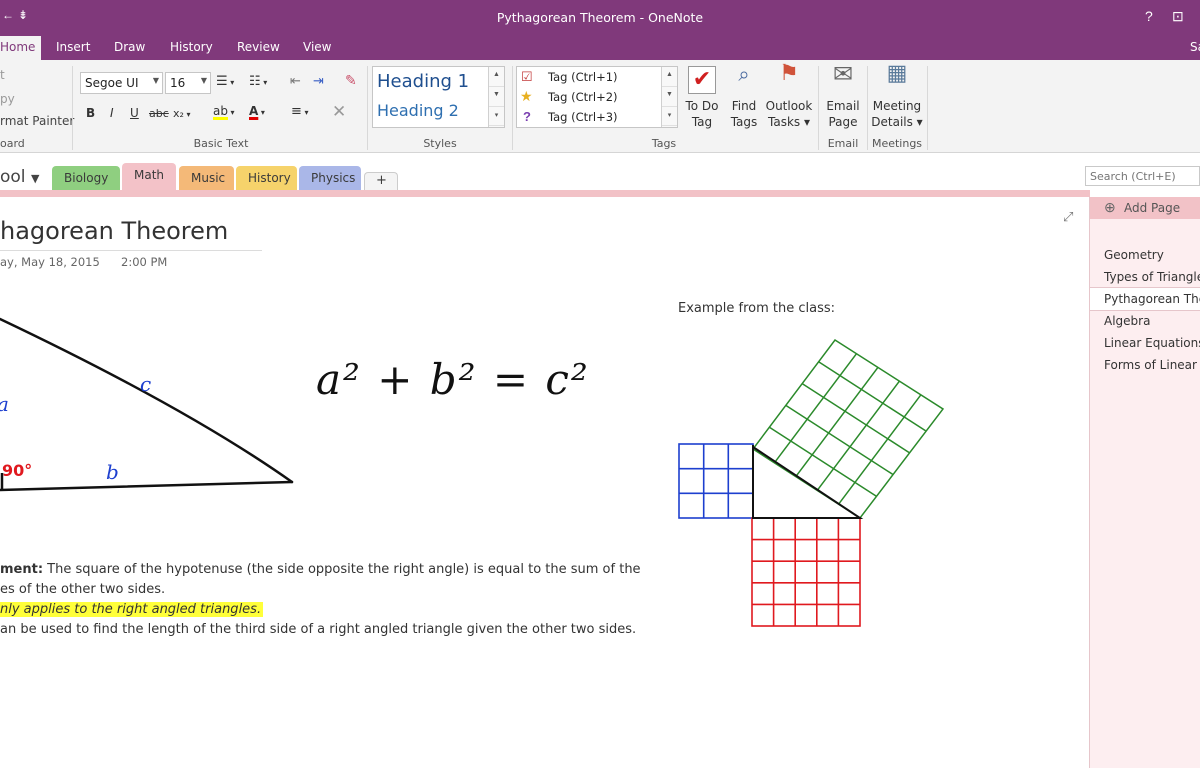  What do you see at coordinates (144, 262) in the screenshot?
I see `page-time: 2:00 PM` at bounding box center [144, 262].